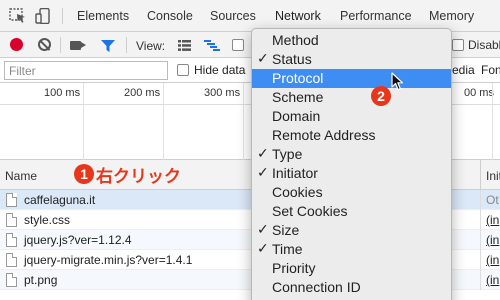 Image resolution: width=500 pixels, height=300 pixels. I want to click on mouse-cursor-icon, so click(397, 81).